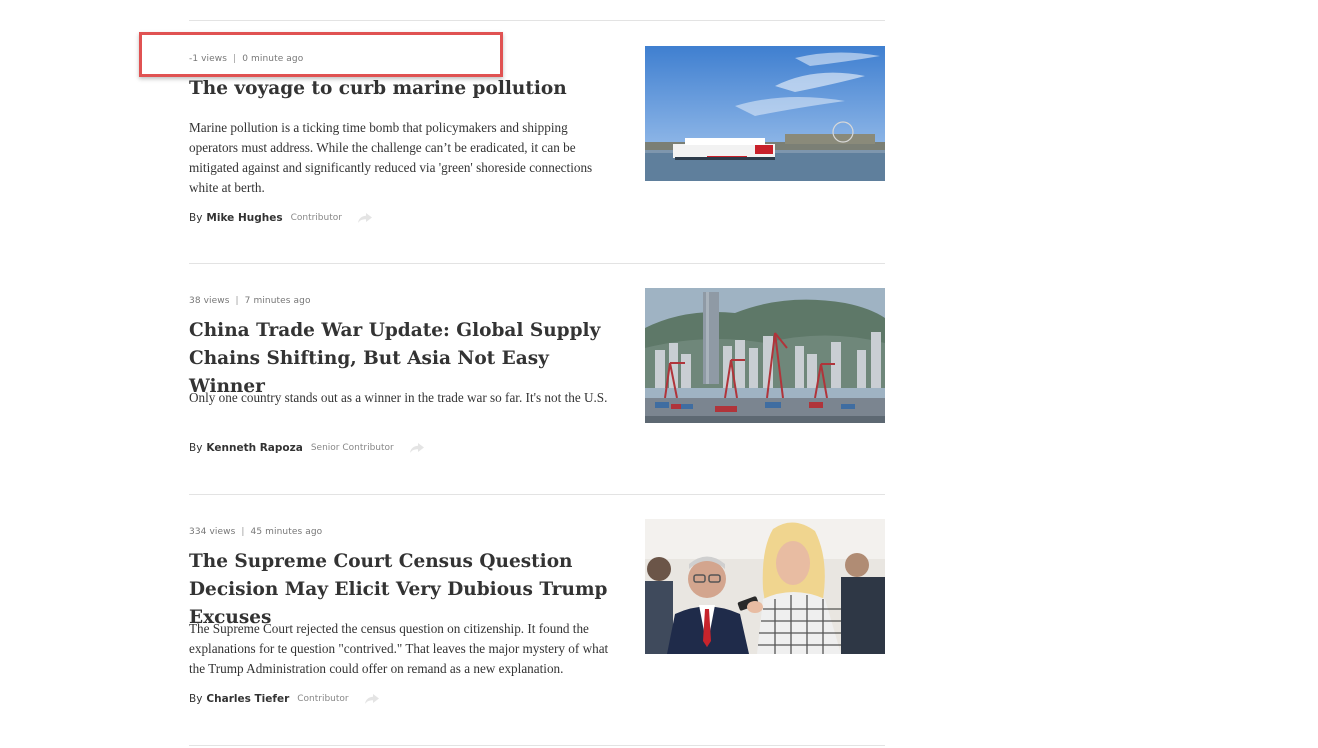 This screenshot has width=1318, height=748. What do you see at coordinates (212, 532) in the screenshot?
I see `views-count: 334 views` at bounding box center [212, 532].